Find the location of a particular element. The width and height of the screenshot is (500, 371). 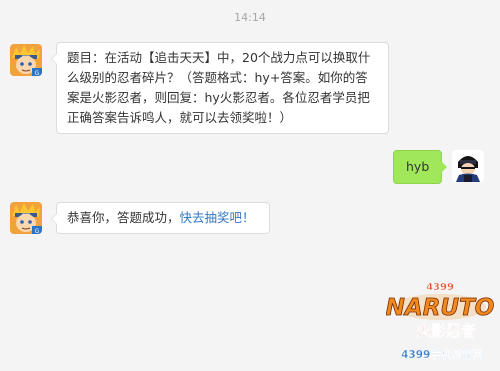

user-message-bubble: hyb is located at coordinates (420, 167).